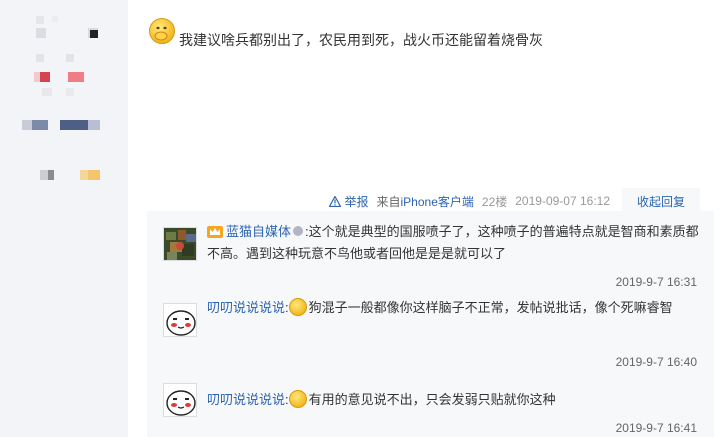  I want to click on reply-content: 叨叨说说说说: 狗混子一般都像你这样脑子不正常，发帖说批话，像个死嘛睿智, so click(457, 308).